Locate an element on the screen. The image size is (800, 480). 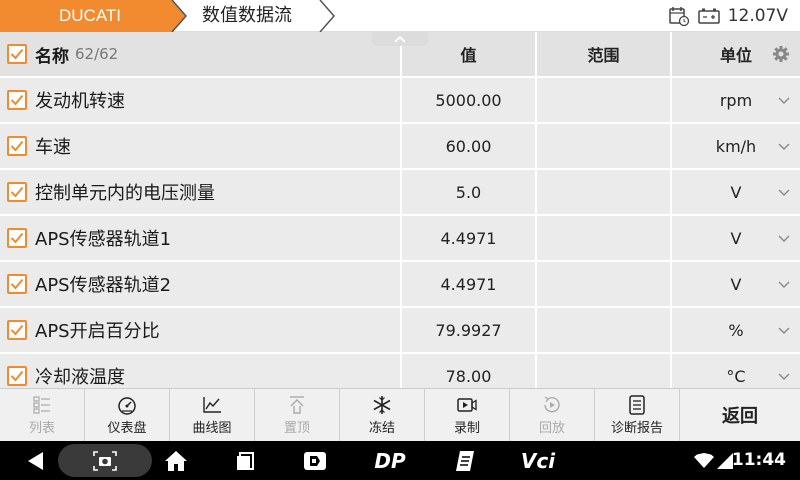
row-unit: km/h is located at coordinates (736, 146).